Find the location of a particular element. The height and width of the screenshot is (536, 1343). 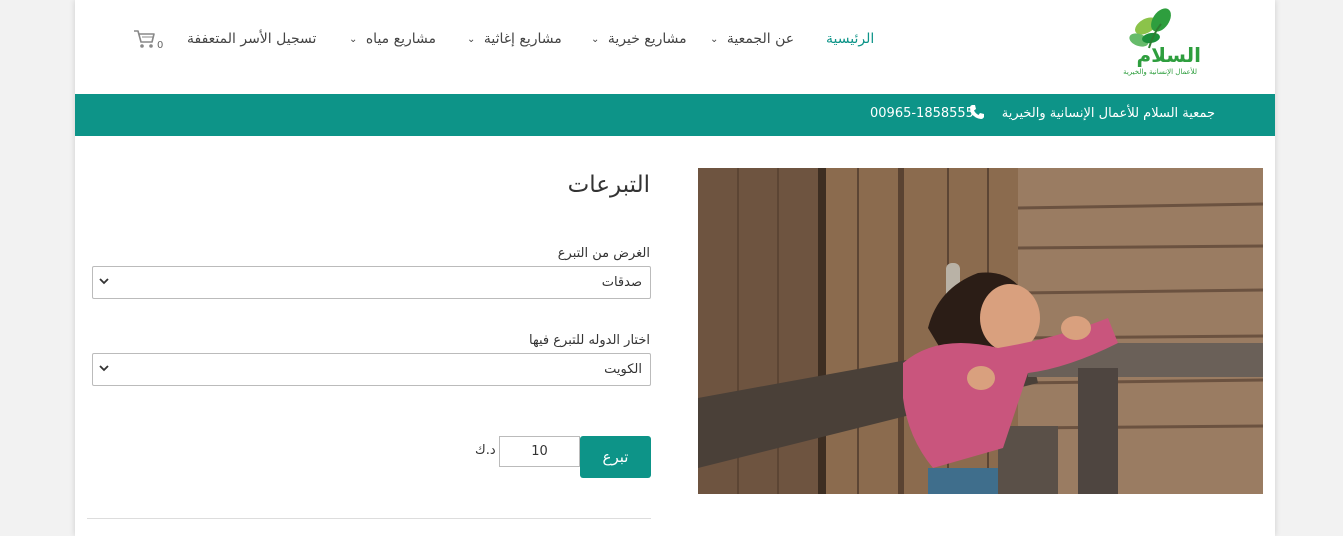

nav-charity-projects: مشاريع خيرية ⌄ is located at coordinates (639, 39).